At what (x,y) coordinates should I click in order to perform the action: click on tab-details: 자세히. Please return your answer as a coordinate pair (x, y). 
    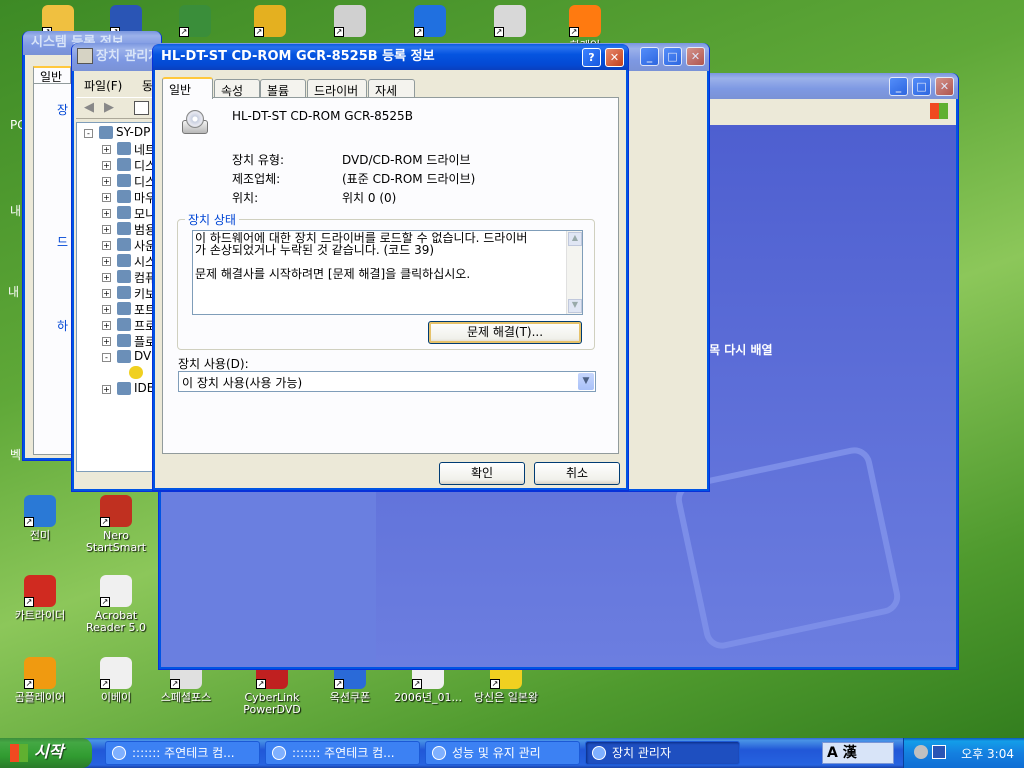
    Looking at the image, I should click on (391, 97).